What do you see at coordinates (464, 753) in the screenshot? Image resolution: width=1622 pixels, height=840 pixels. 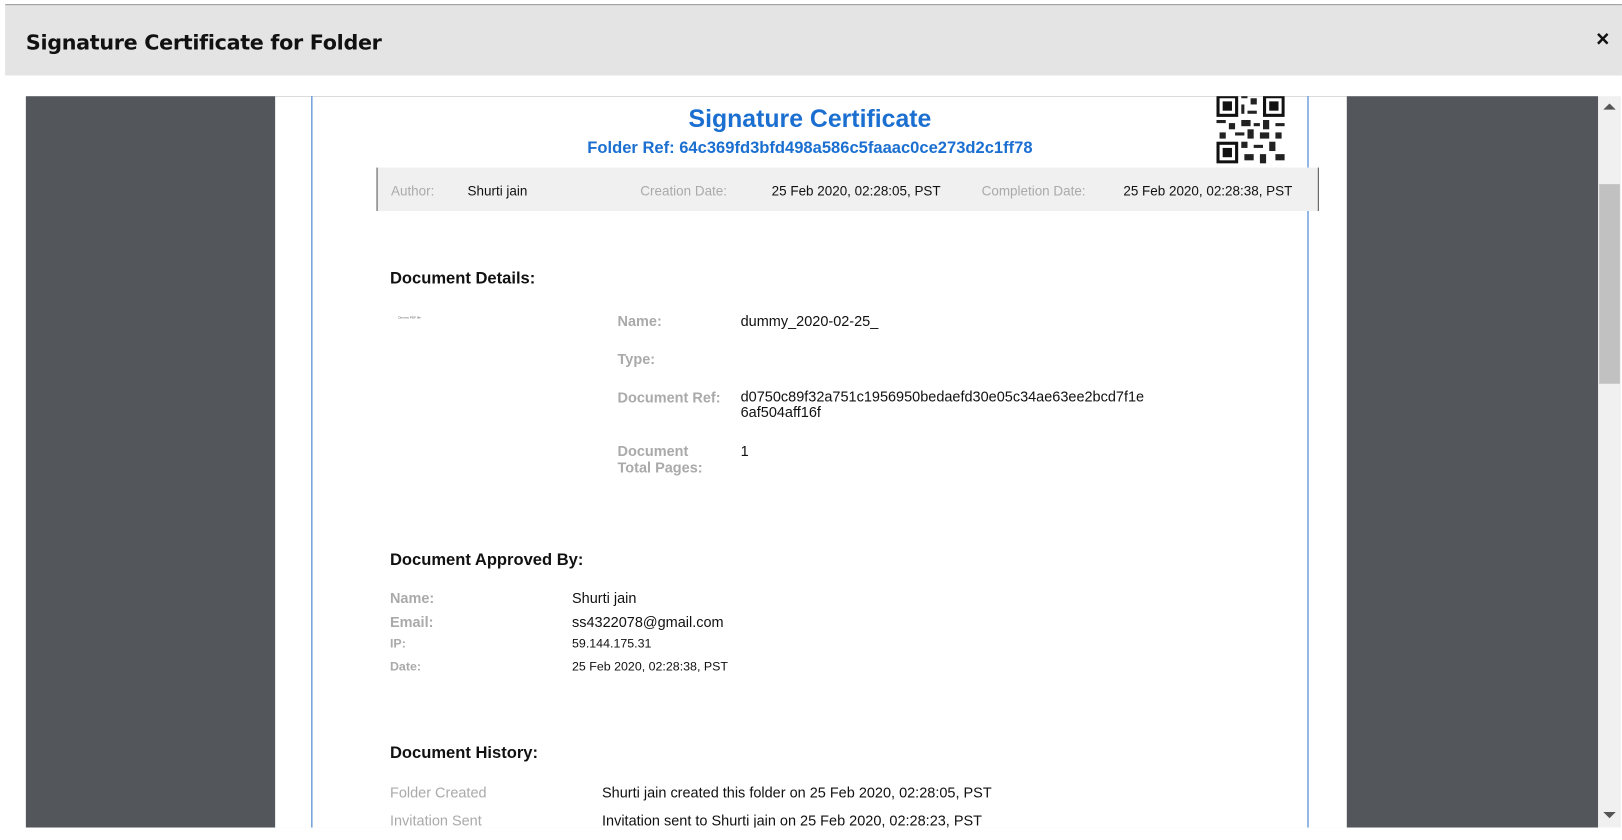 I see `history-heading: Document History:` at bounding box center [464, 753].